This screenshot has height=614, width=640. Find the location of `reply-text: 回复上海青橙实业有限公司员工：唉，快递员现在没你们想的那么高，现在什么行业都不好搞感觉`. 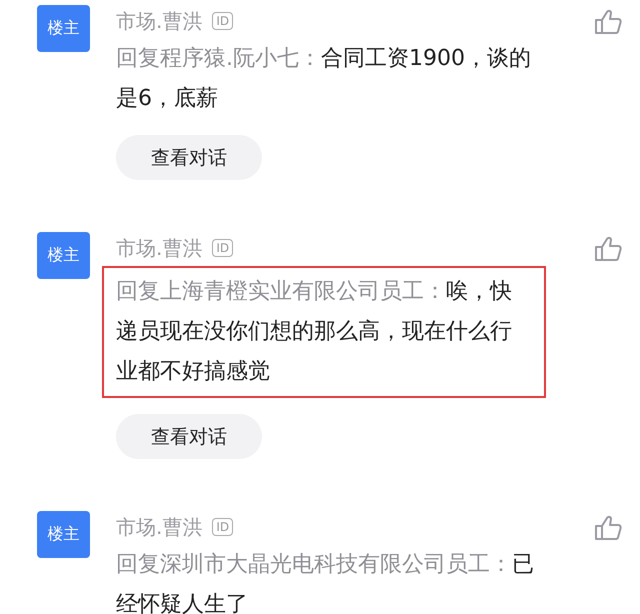

reply-text: 回复上海青橙实业有限公司员工：唉，快递员现在没你们想的那么高，现在什么行业都不好搞感觉 is located at coordinates (324, 332).